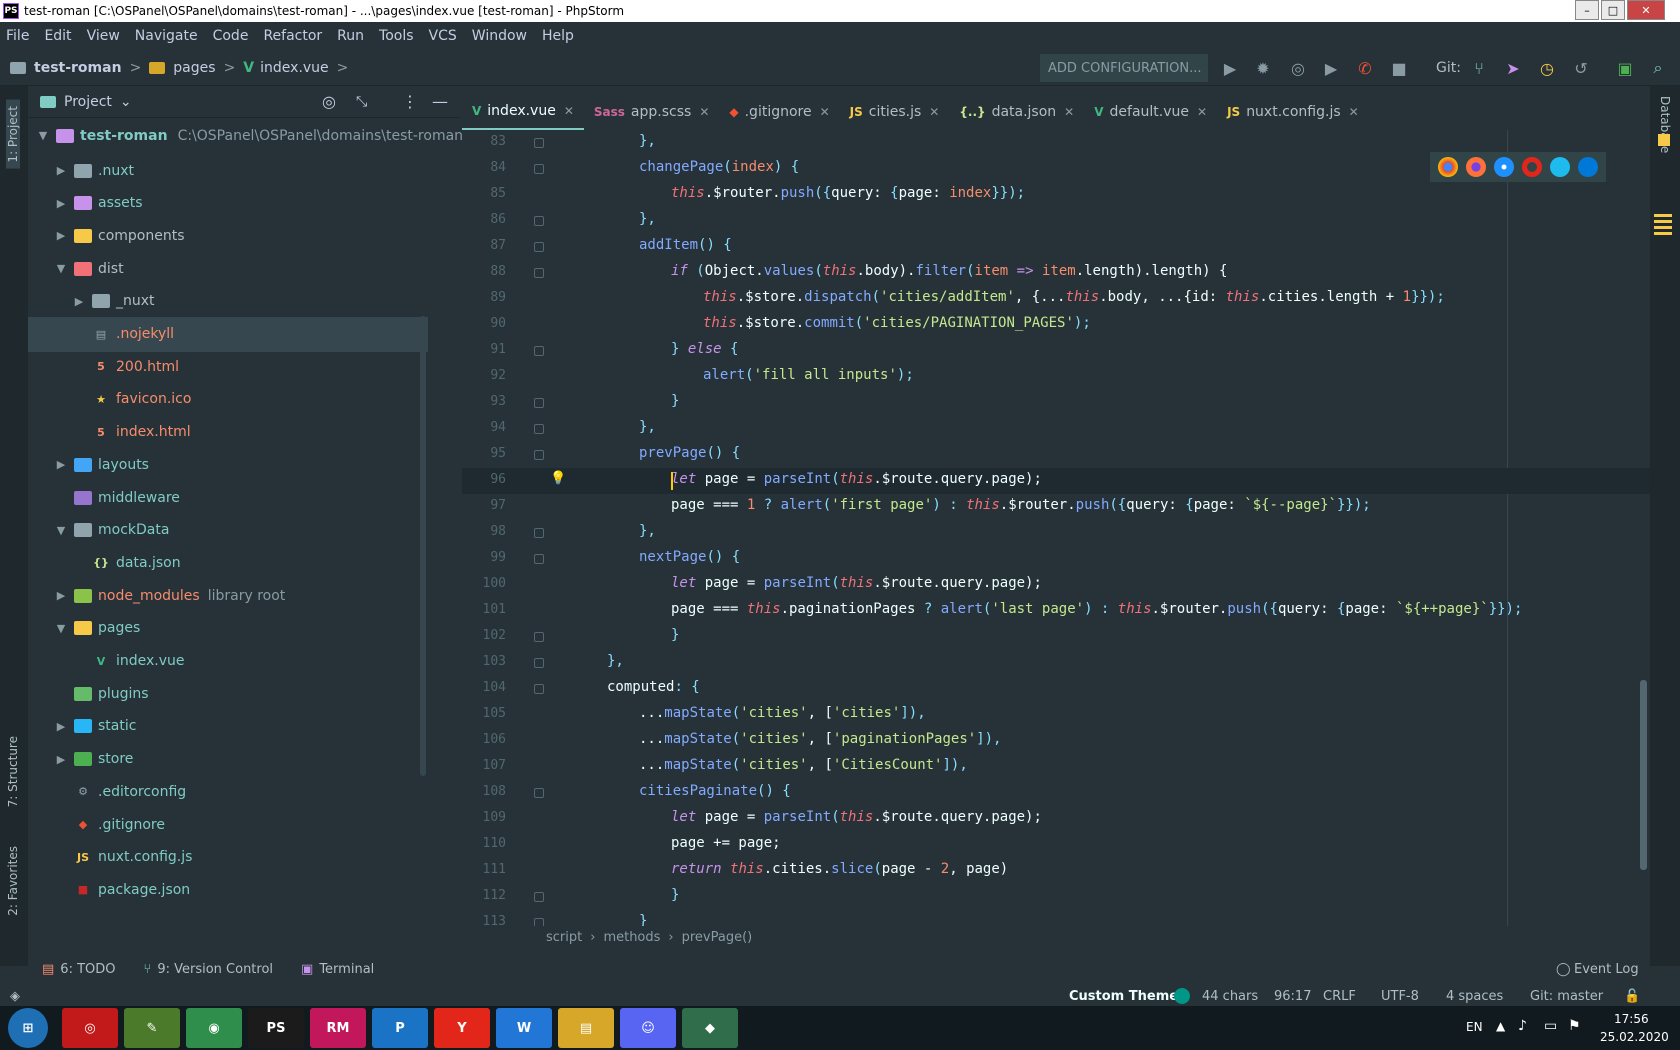 Image resolution: width=1680 pixels, height=1050 pixels. Describe the element at coordinates (228, 595) in the screenshot. I see `tree-item: ▶ node_modules library root` at that location.